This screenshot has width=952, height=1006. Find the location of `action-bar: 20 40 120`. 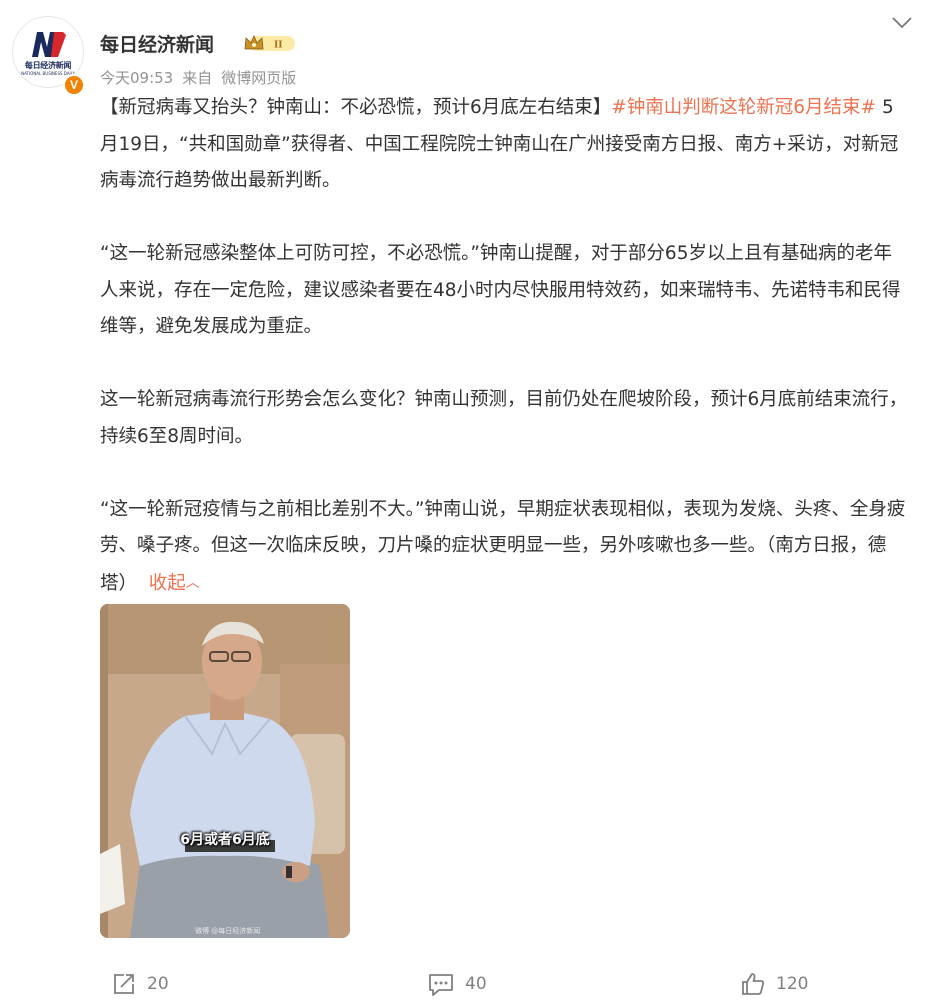

action-bar: 20 40 120 is located at coordinates (476, 984).